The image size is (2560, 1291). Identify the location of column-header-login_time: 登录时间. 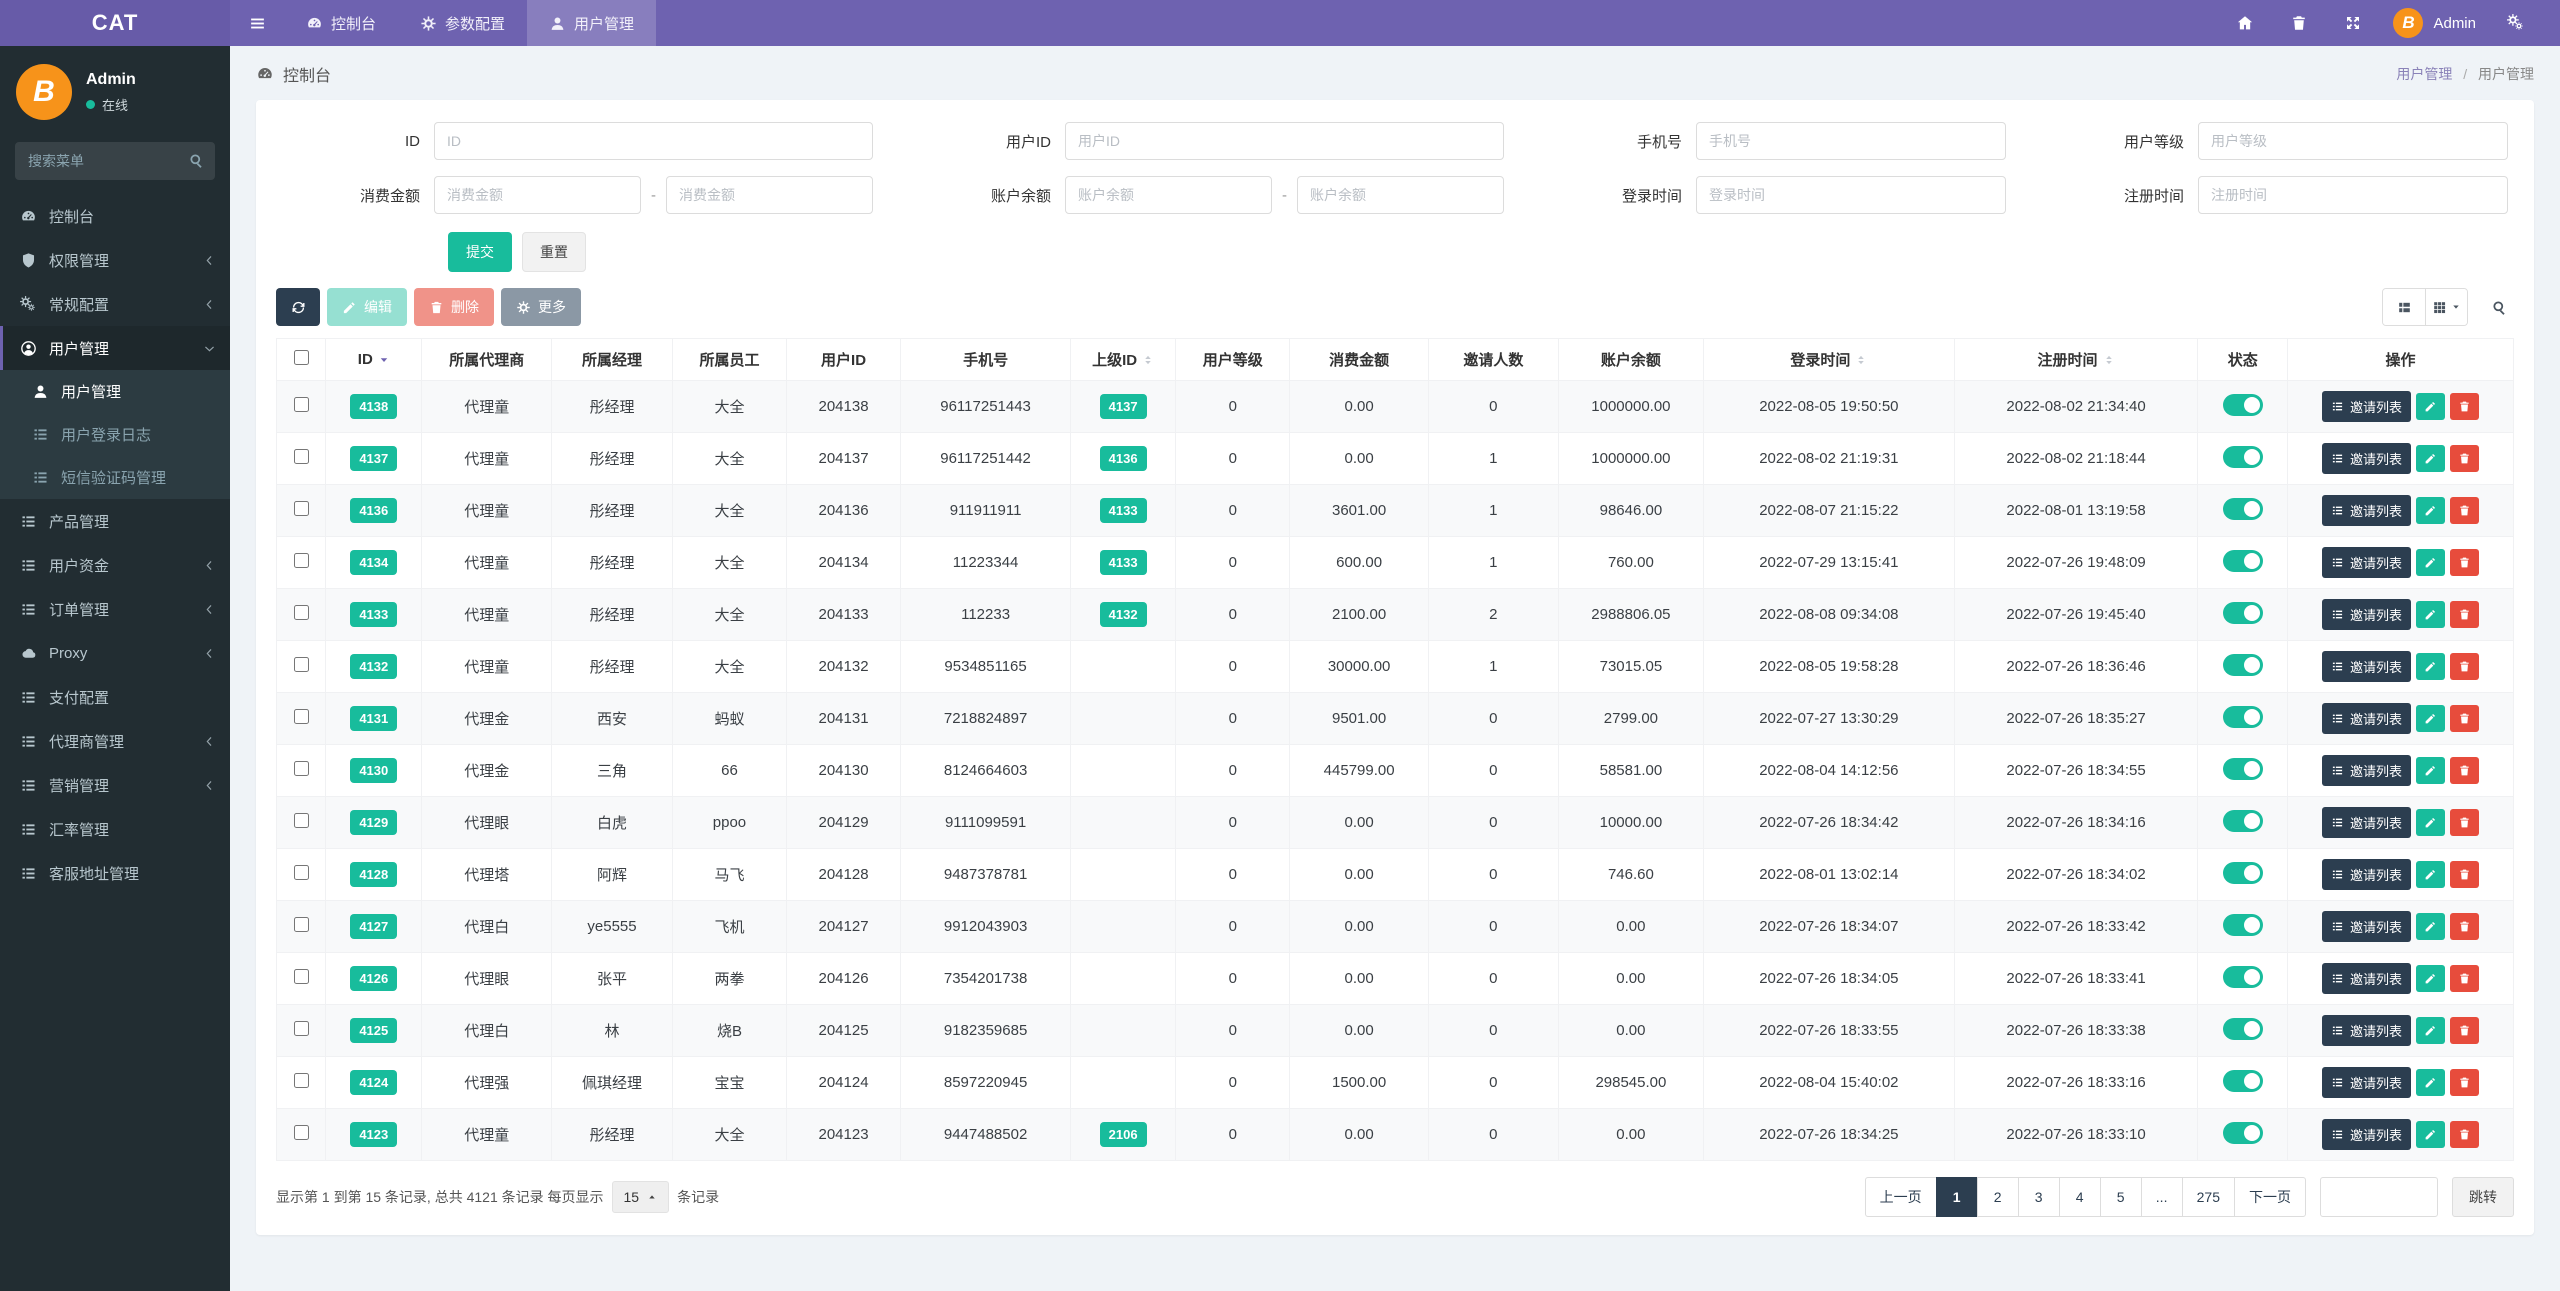
(1829, 359).